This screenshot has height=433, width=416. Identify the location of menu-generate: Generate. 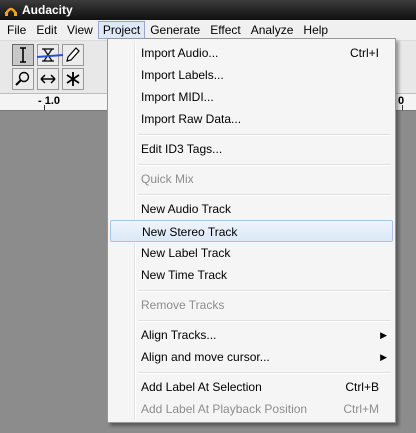
(175, 30).